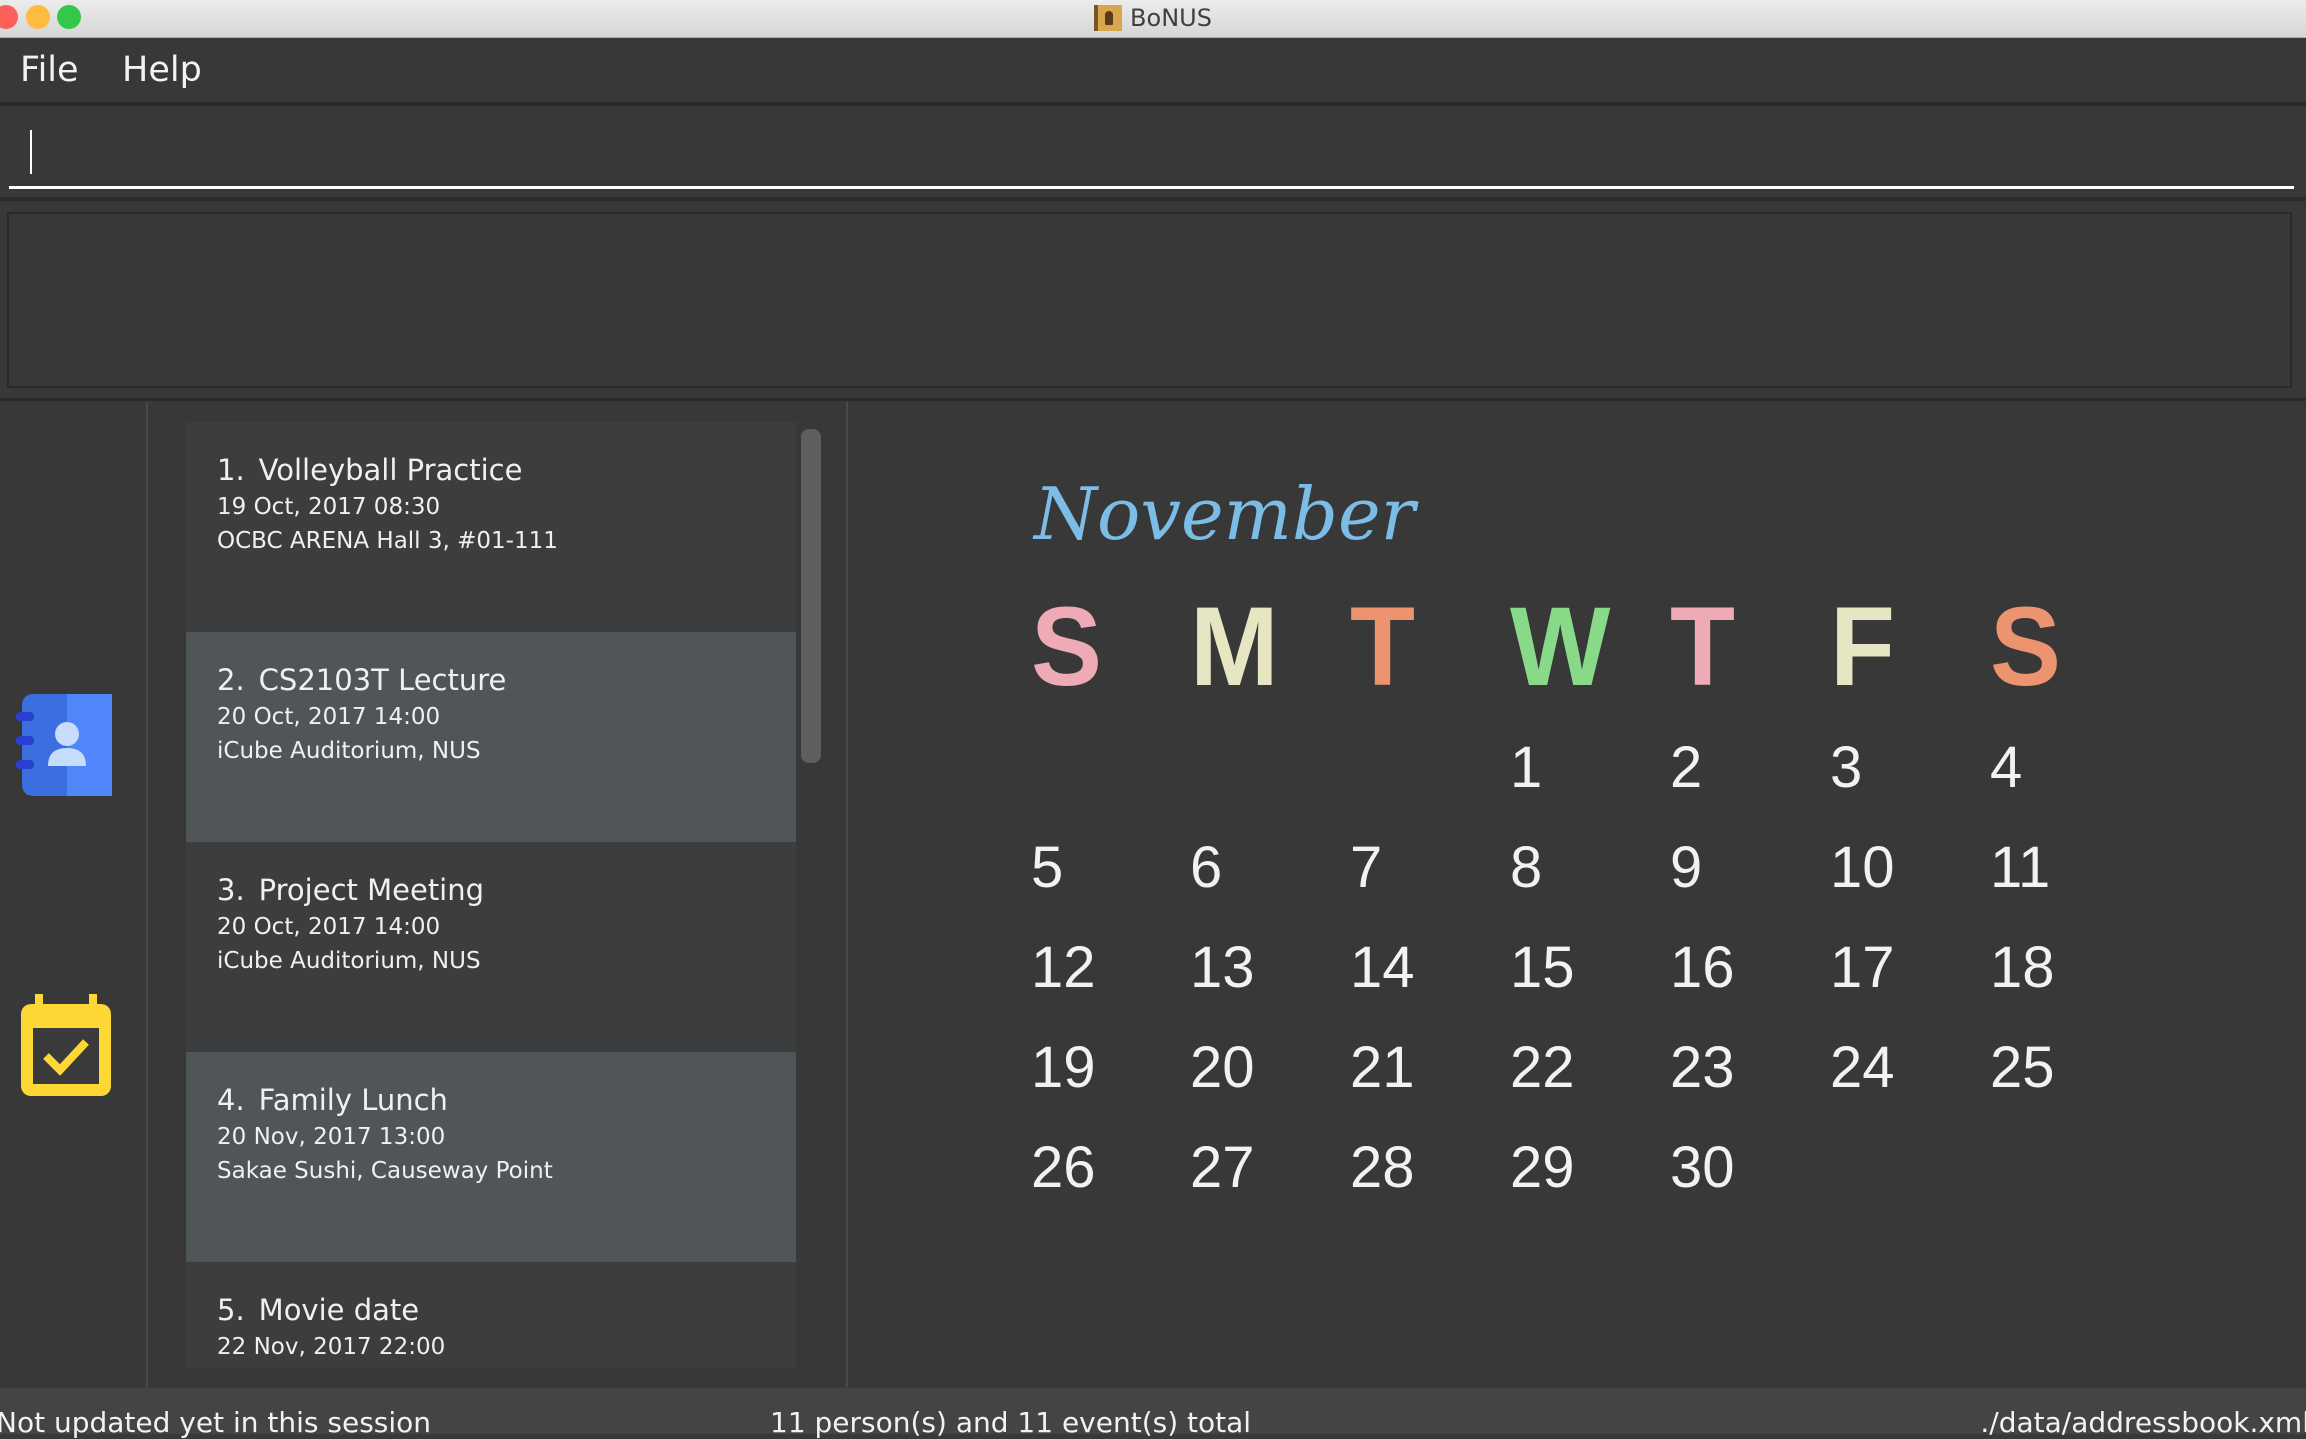  I want to click on save-location: ./data/addressbook.xml, so click(2143, 1422).